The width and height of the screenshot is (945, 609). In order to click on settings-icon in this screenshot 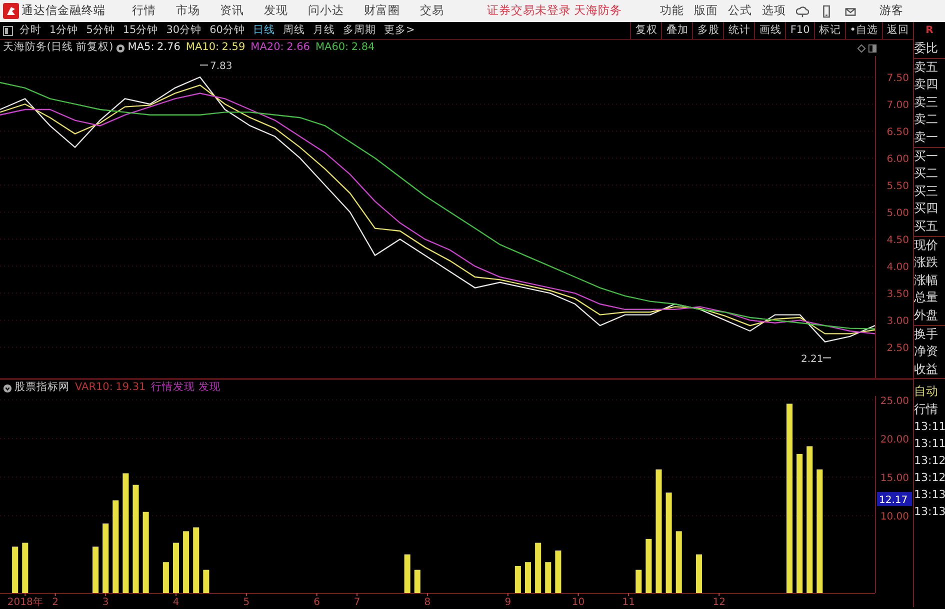, I will do `click(121, 48)`.